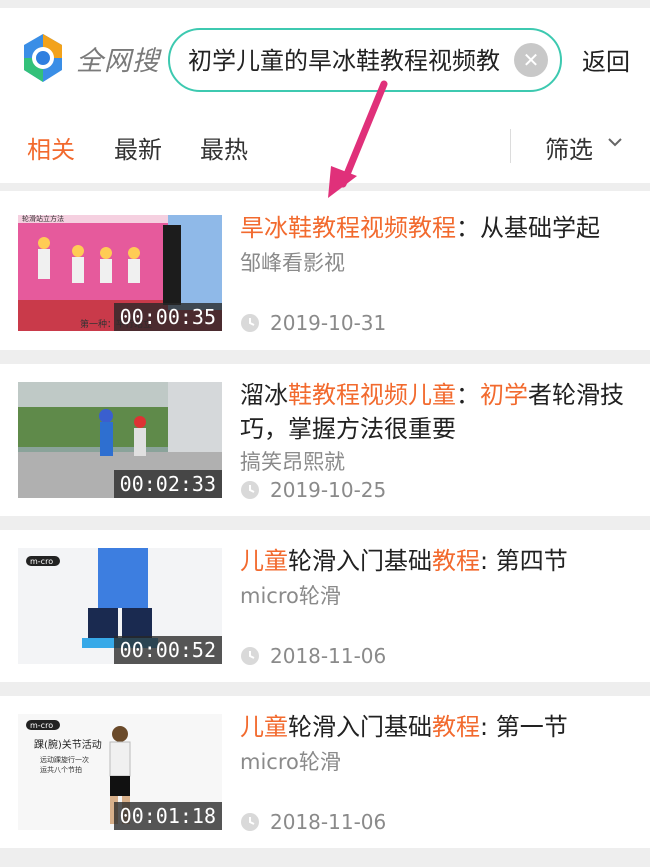  I want to click on duration-badge: 00:02:33, so click(167, 484).